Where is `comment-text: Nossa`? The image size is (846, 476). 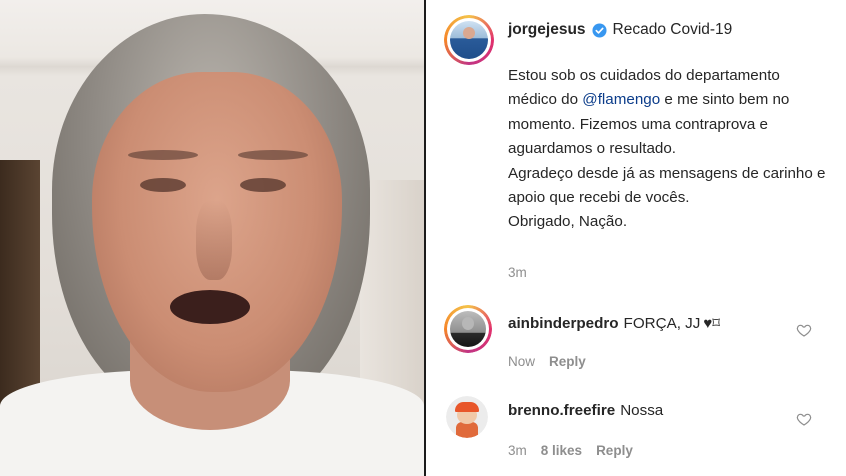
comment-text: Nossa is located at coordinates (642, 410).